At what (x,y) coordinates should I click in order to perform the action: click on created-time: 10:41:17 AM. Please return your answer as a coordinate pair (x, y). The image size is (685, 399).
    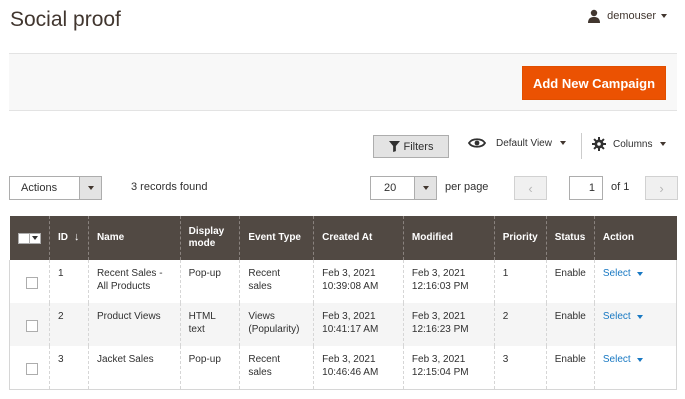
    Looking at the image, I should click on (350, 329).